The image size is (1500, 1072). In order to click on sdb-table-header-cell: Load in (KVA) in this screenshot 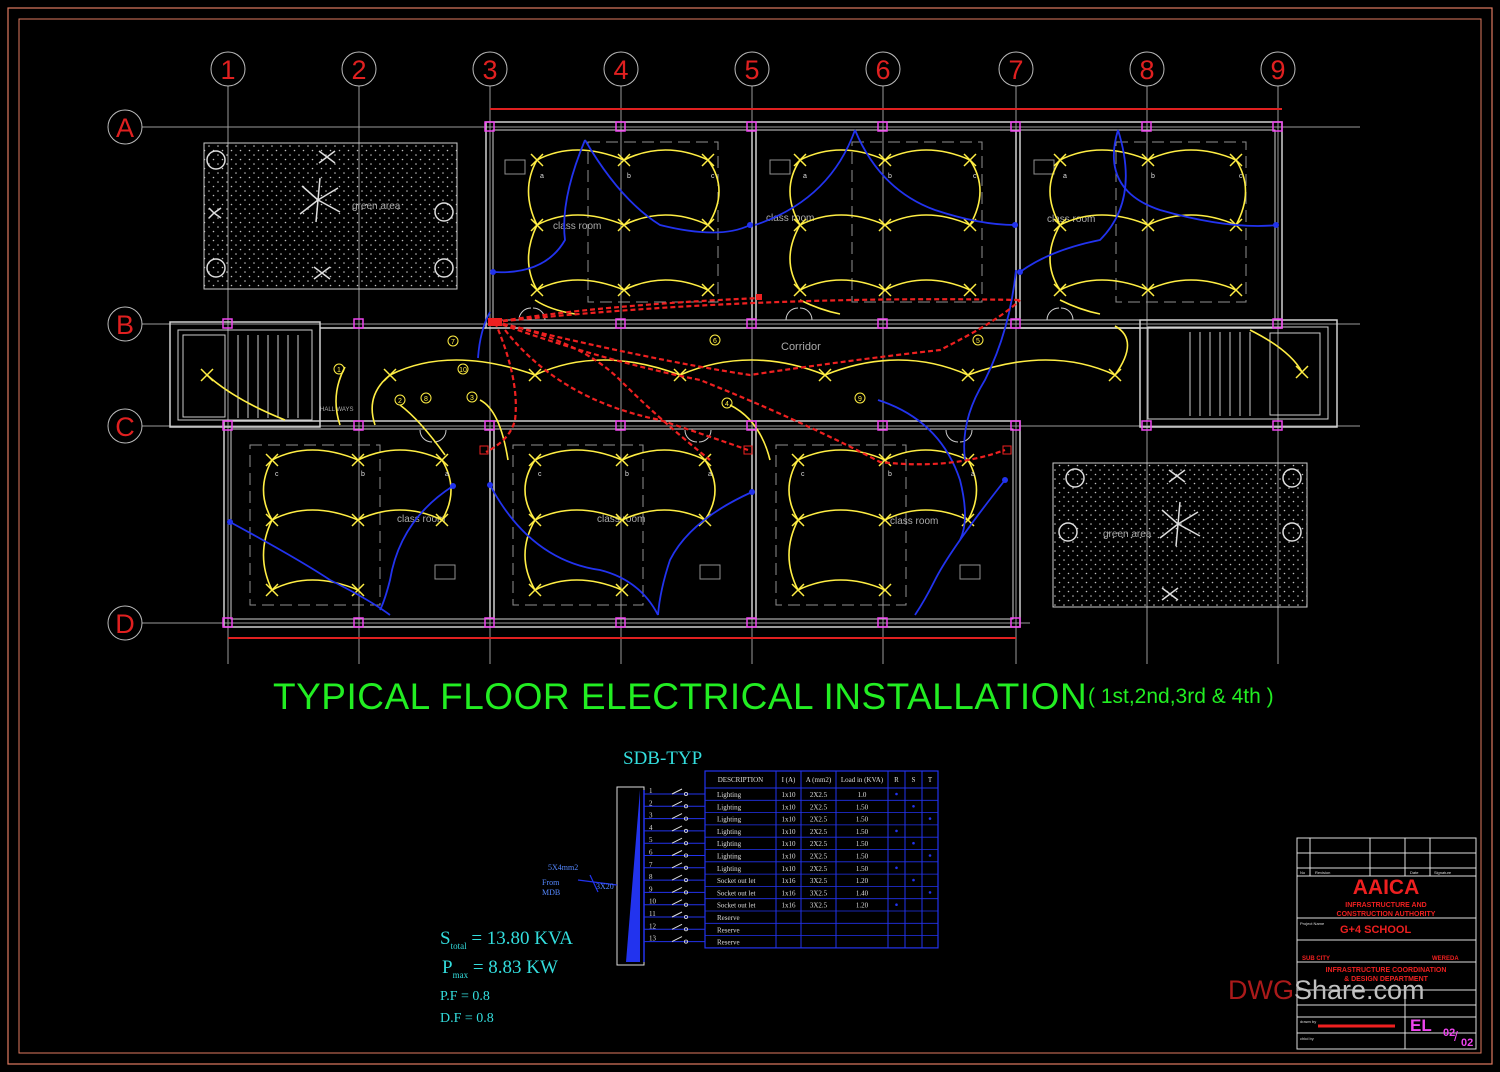, I will do `click(862, 780)`.